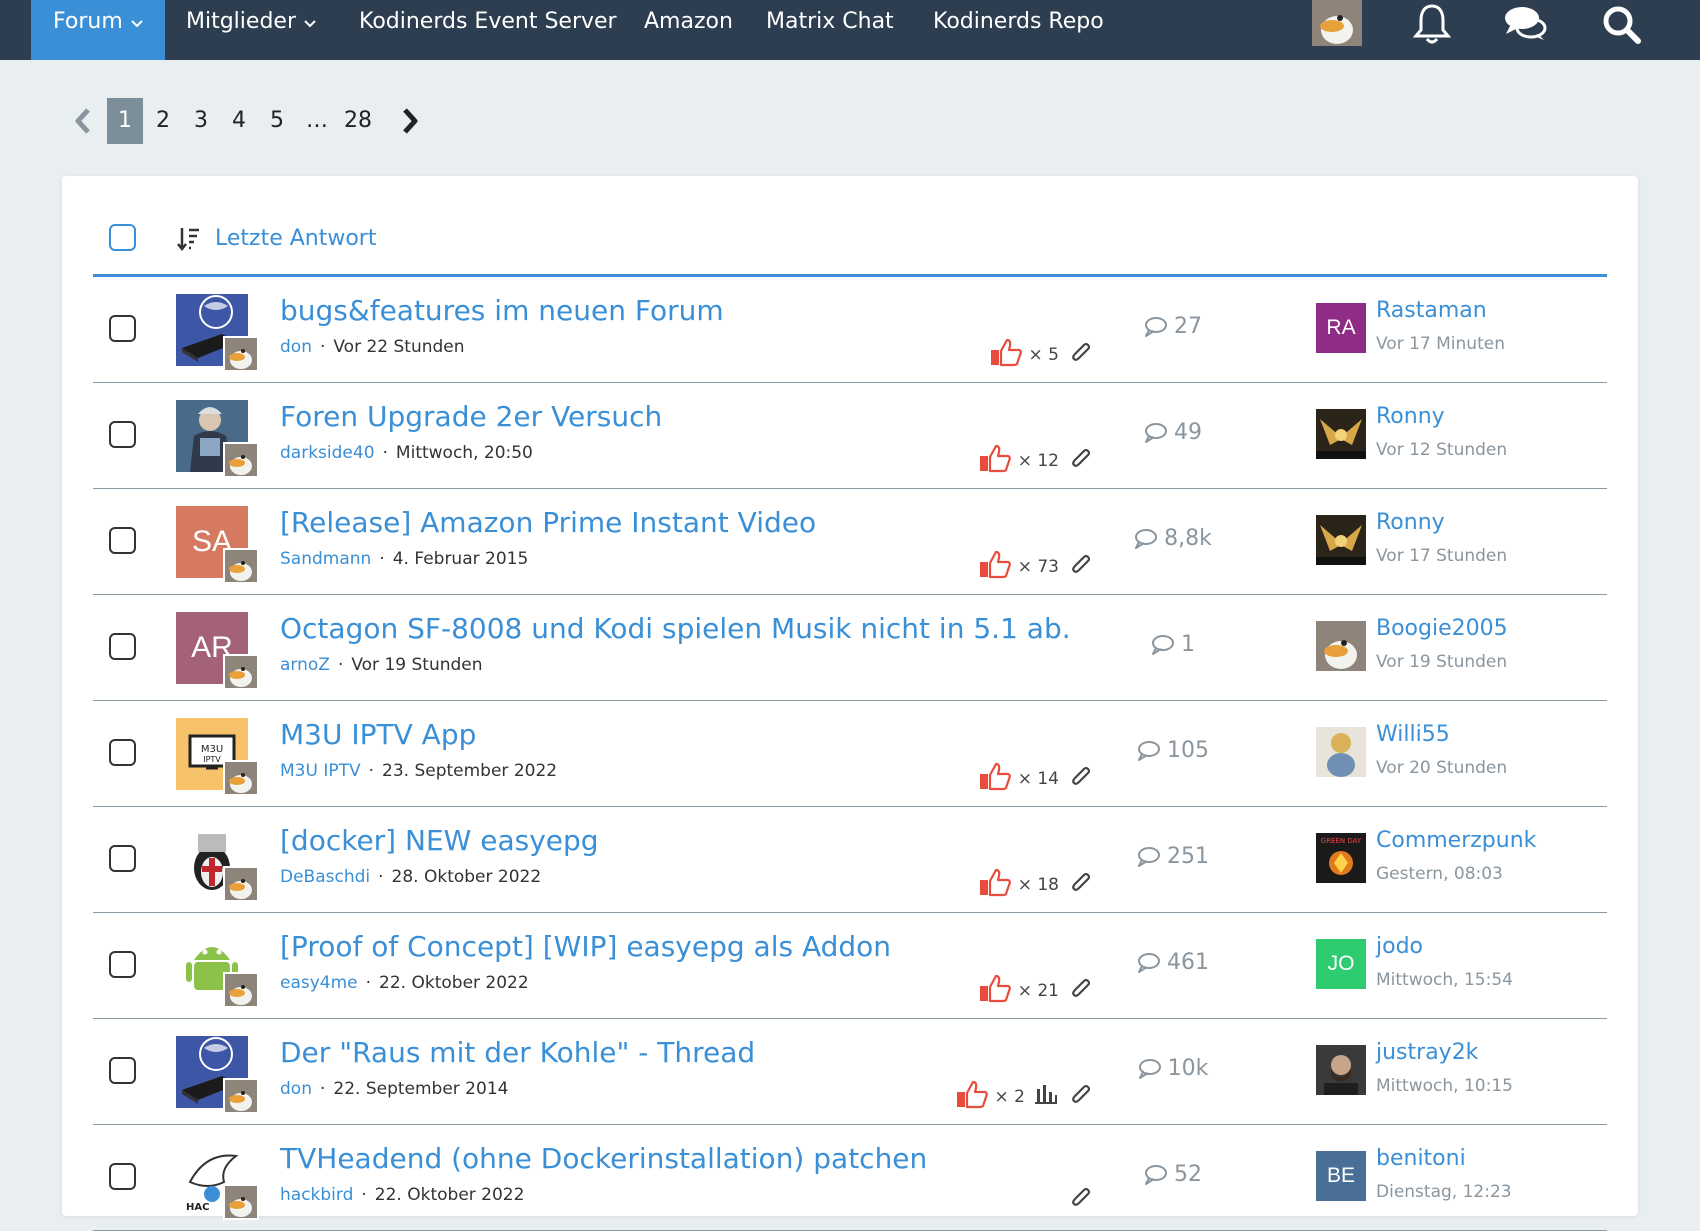 Image resolution: width=1700 pixels, height=1231 pixels. What do you see at coordinates (1018, 21) in the screenshot?
I see `nav-item-label: Kodinerds Repo` at bounding box center [1018, 21].